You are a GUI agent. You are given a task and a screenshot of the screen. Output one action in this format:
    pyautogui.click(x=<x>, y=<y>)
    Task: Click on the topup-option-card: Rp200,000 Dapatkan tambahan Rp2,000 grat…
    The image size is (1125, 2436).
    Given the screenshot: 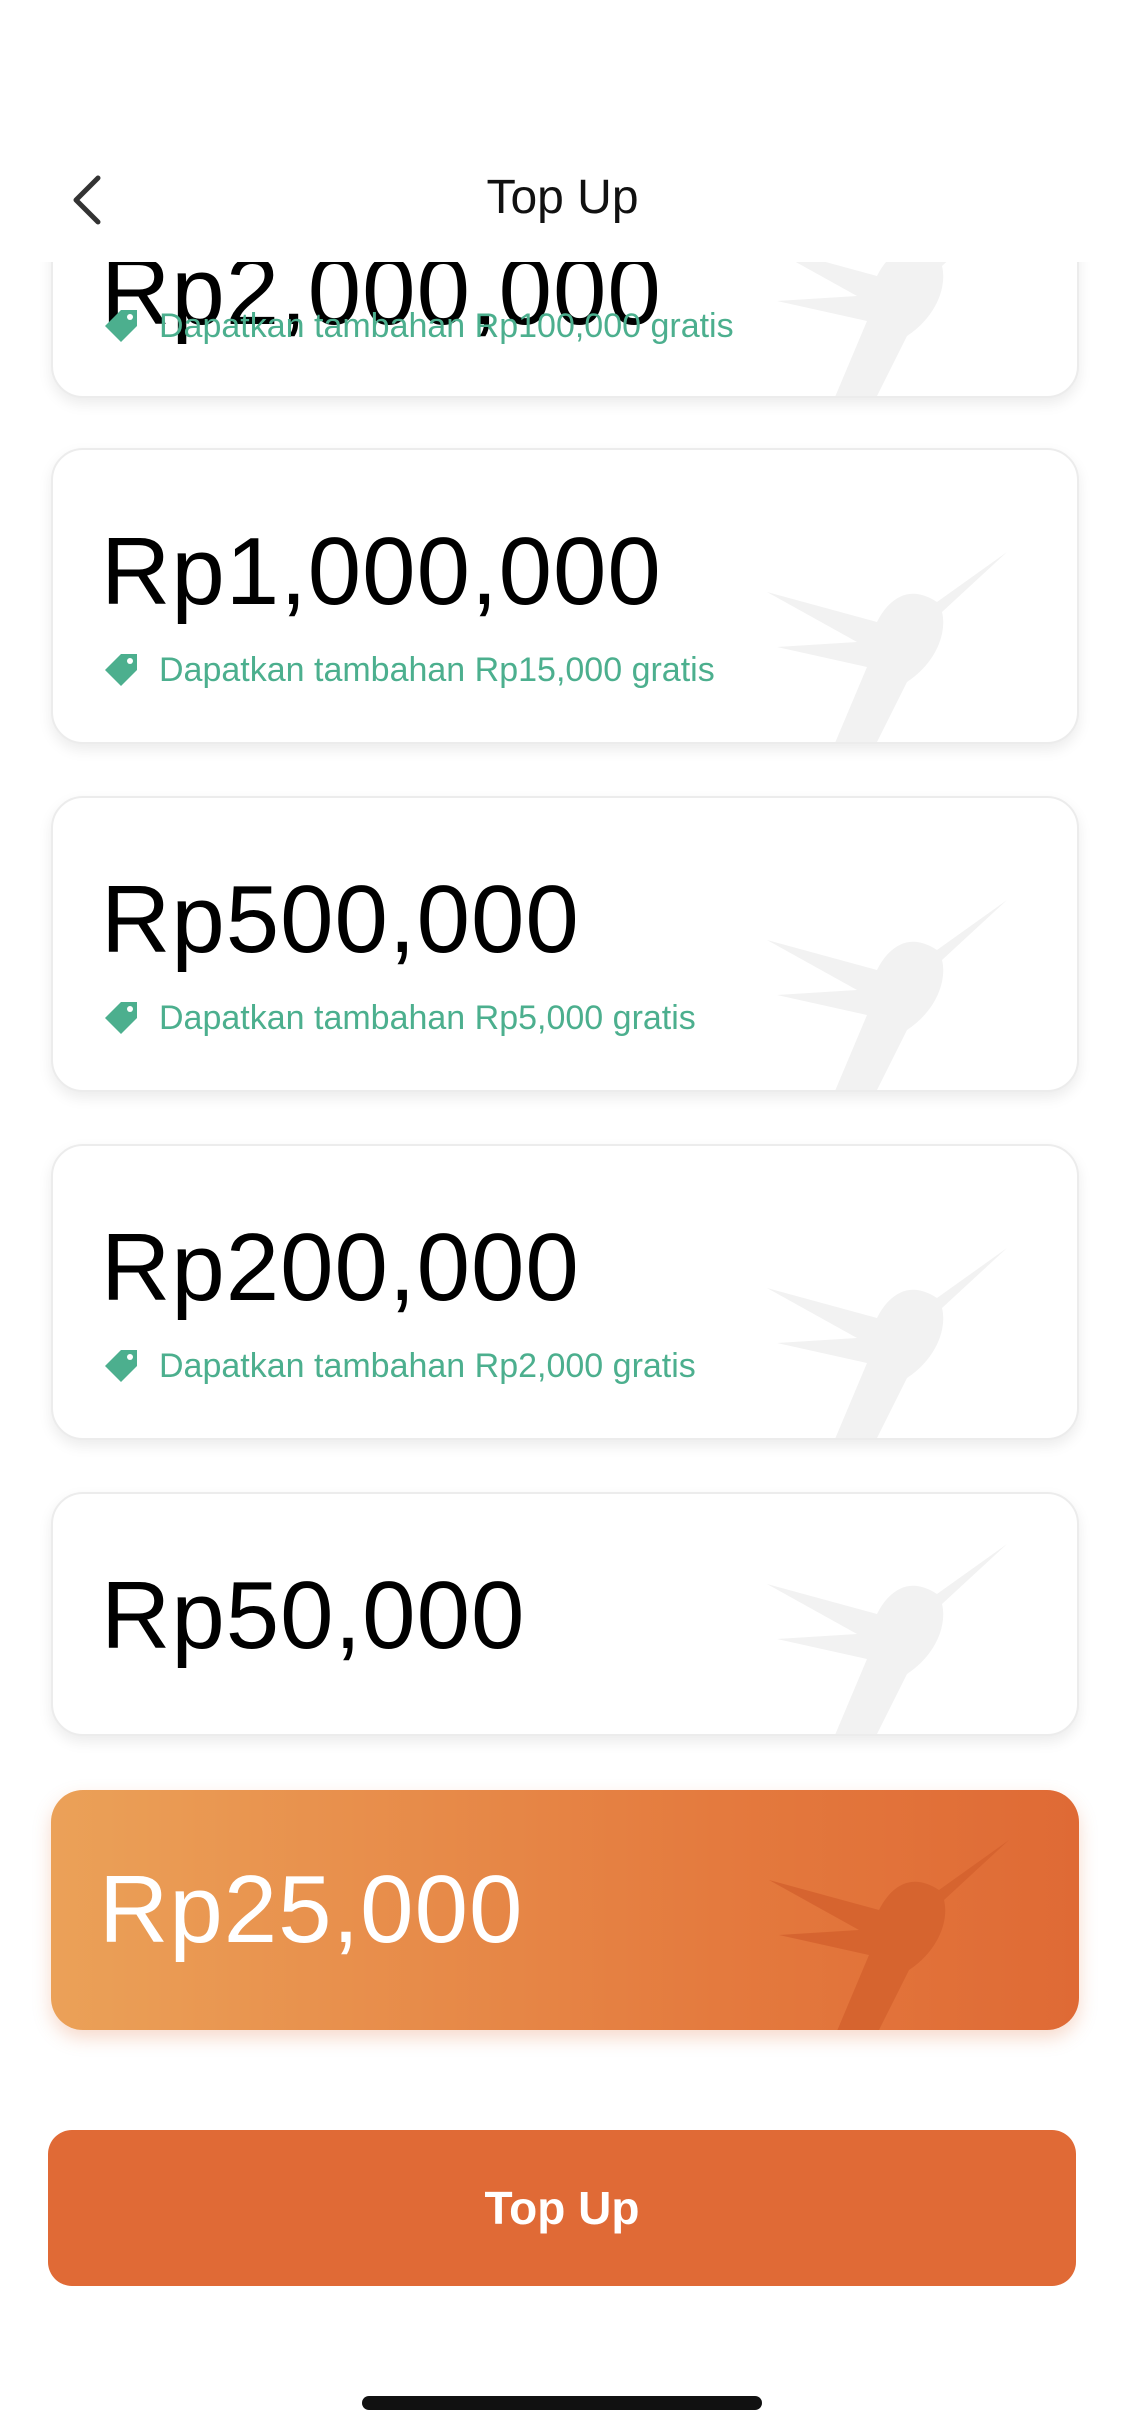 What is the action you would take?
    pyautogui.click(x=565, y=1292)
    